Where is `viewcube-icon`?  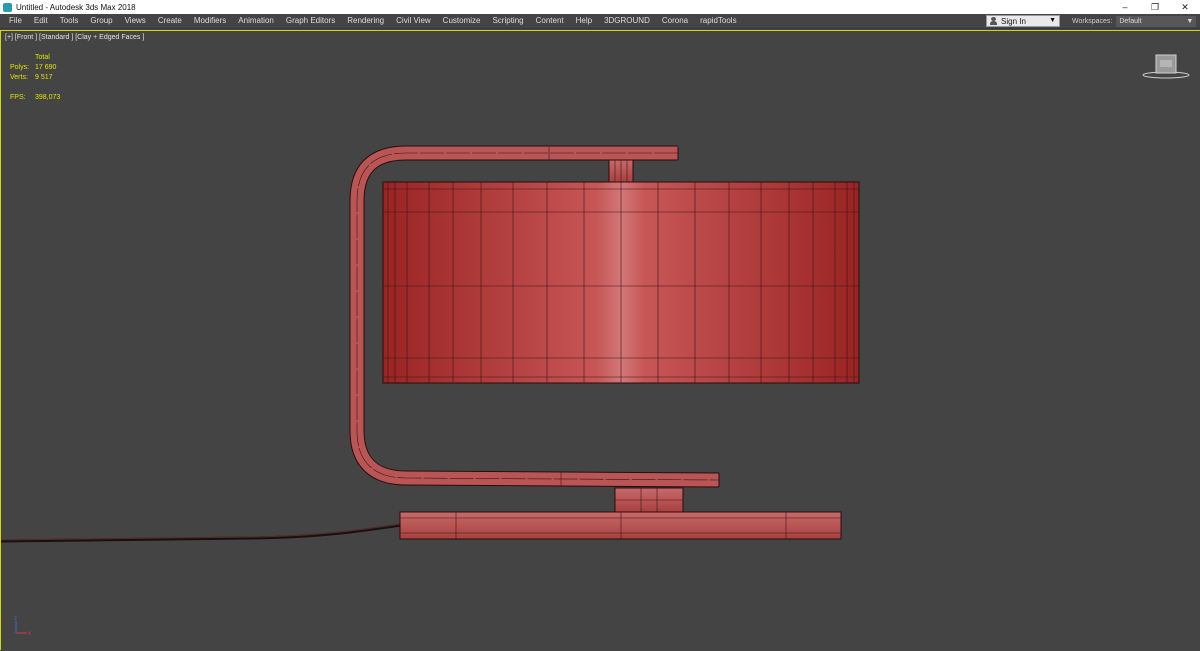
viewcube-icon is located at coordinates (1166, 66).